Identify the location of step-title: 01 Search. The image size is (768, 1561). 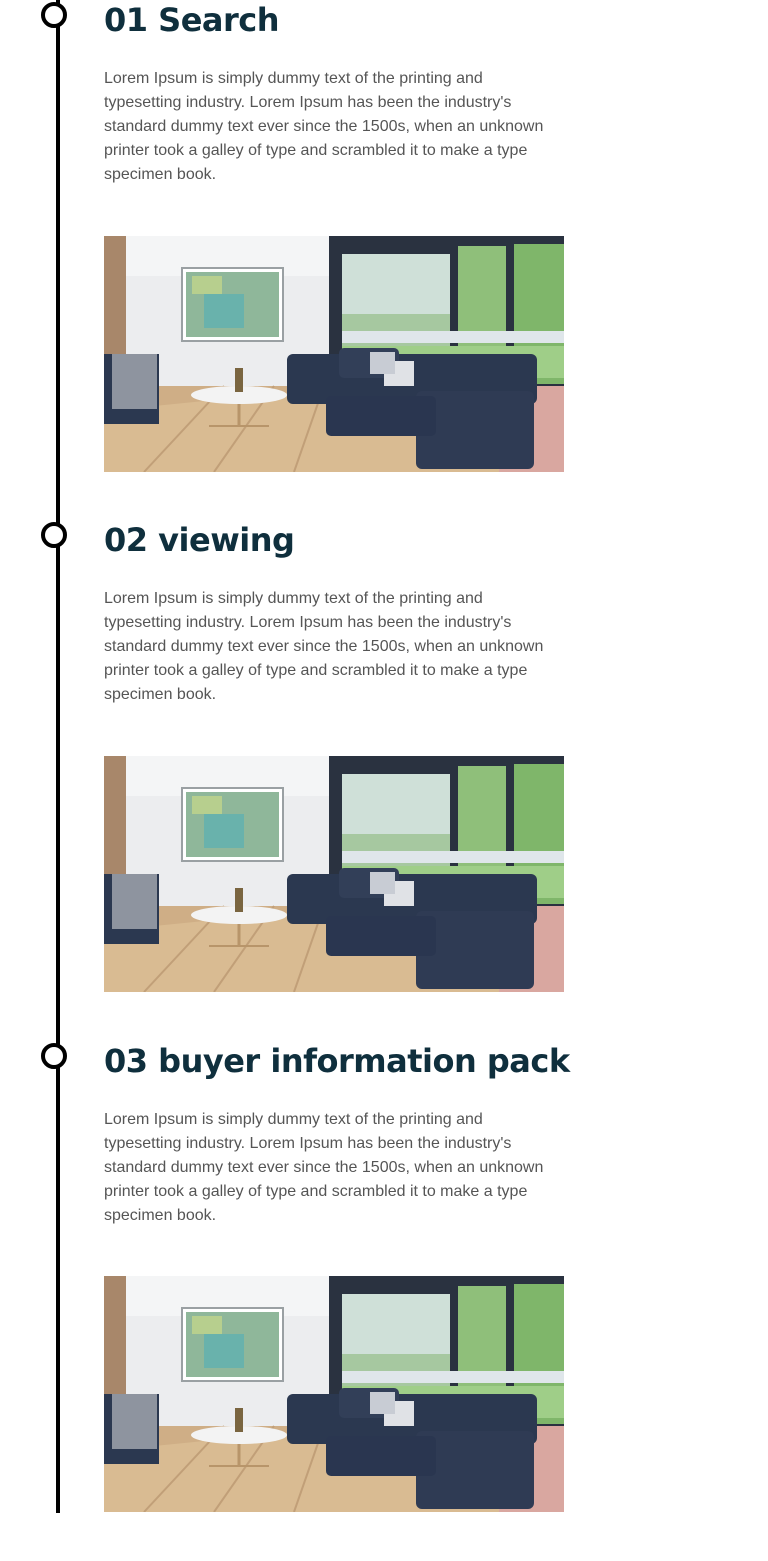
(192, 20).